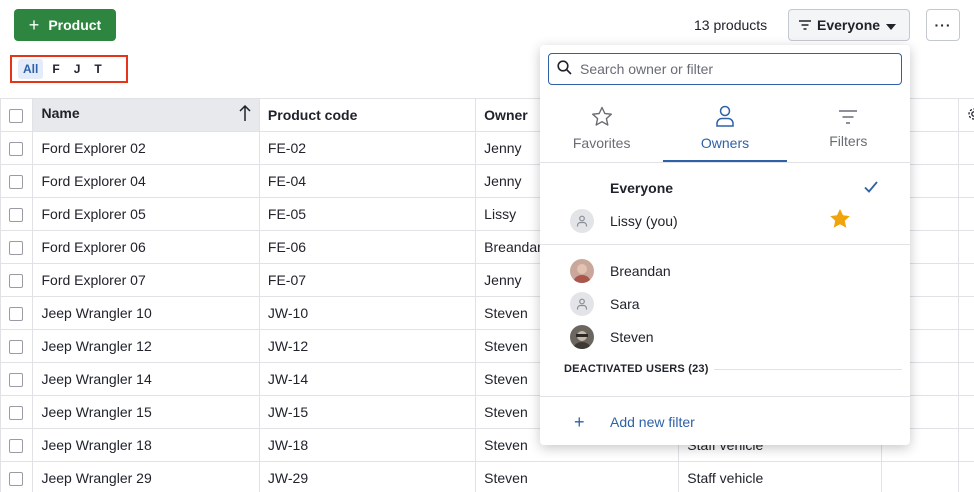 This screenshot has height=492, width=974. What do you see at coordinates (245, 115) in the screenshot?
I see `sort-ascending-icon` at bounding box center [245, 115].